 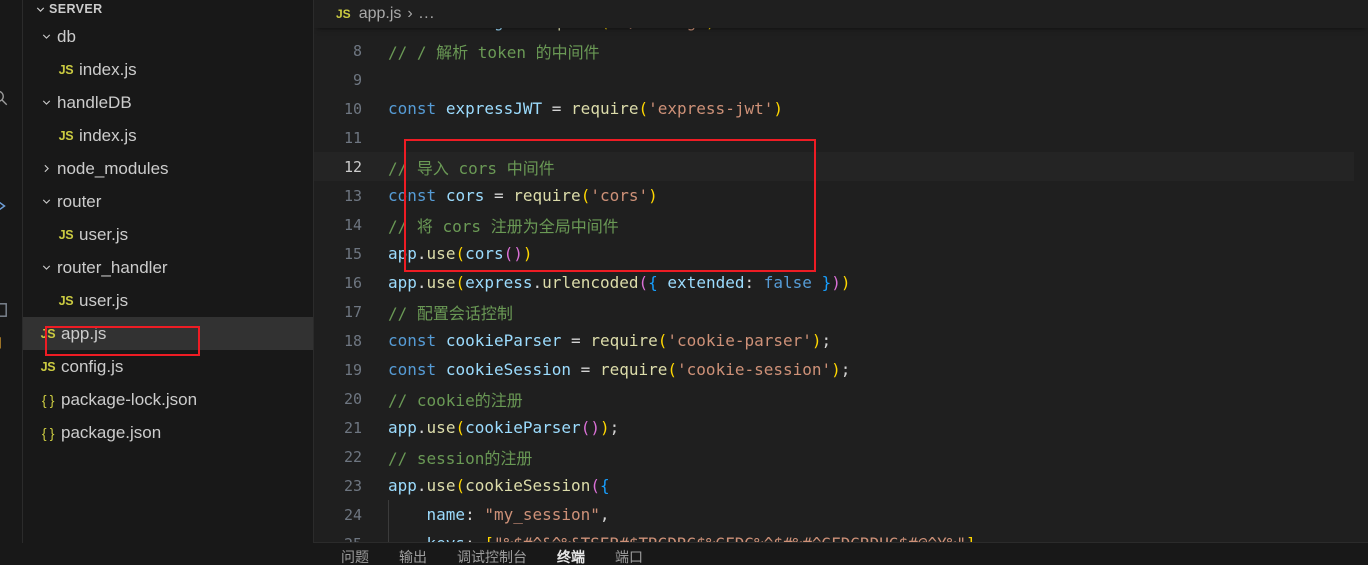 What do you see at coordinates (878, 29) in the screenshot?
I see `code-line-text: const config = require('./config')` at bounding box center [878, 29].